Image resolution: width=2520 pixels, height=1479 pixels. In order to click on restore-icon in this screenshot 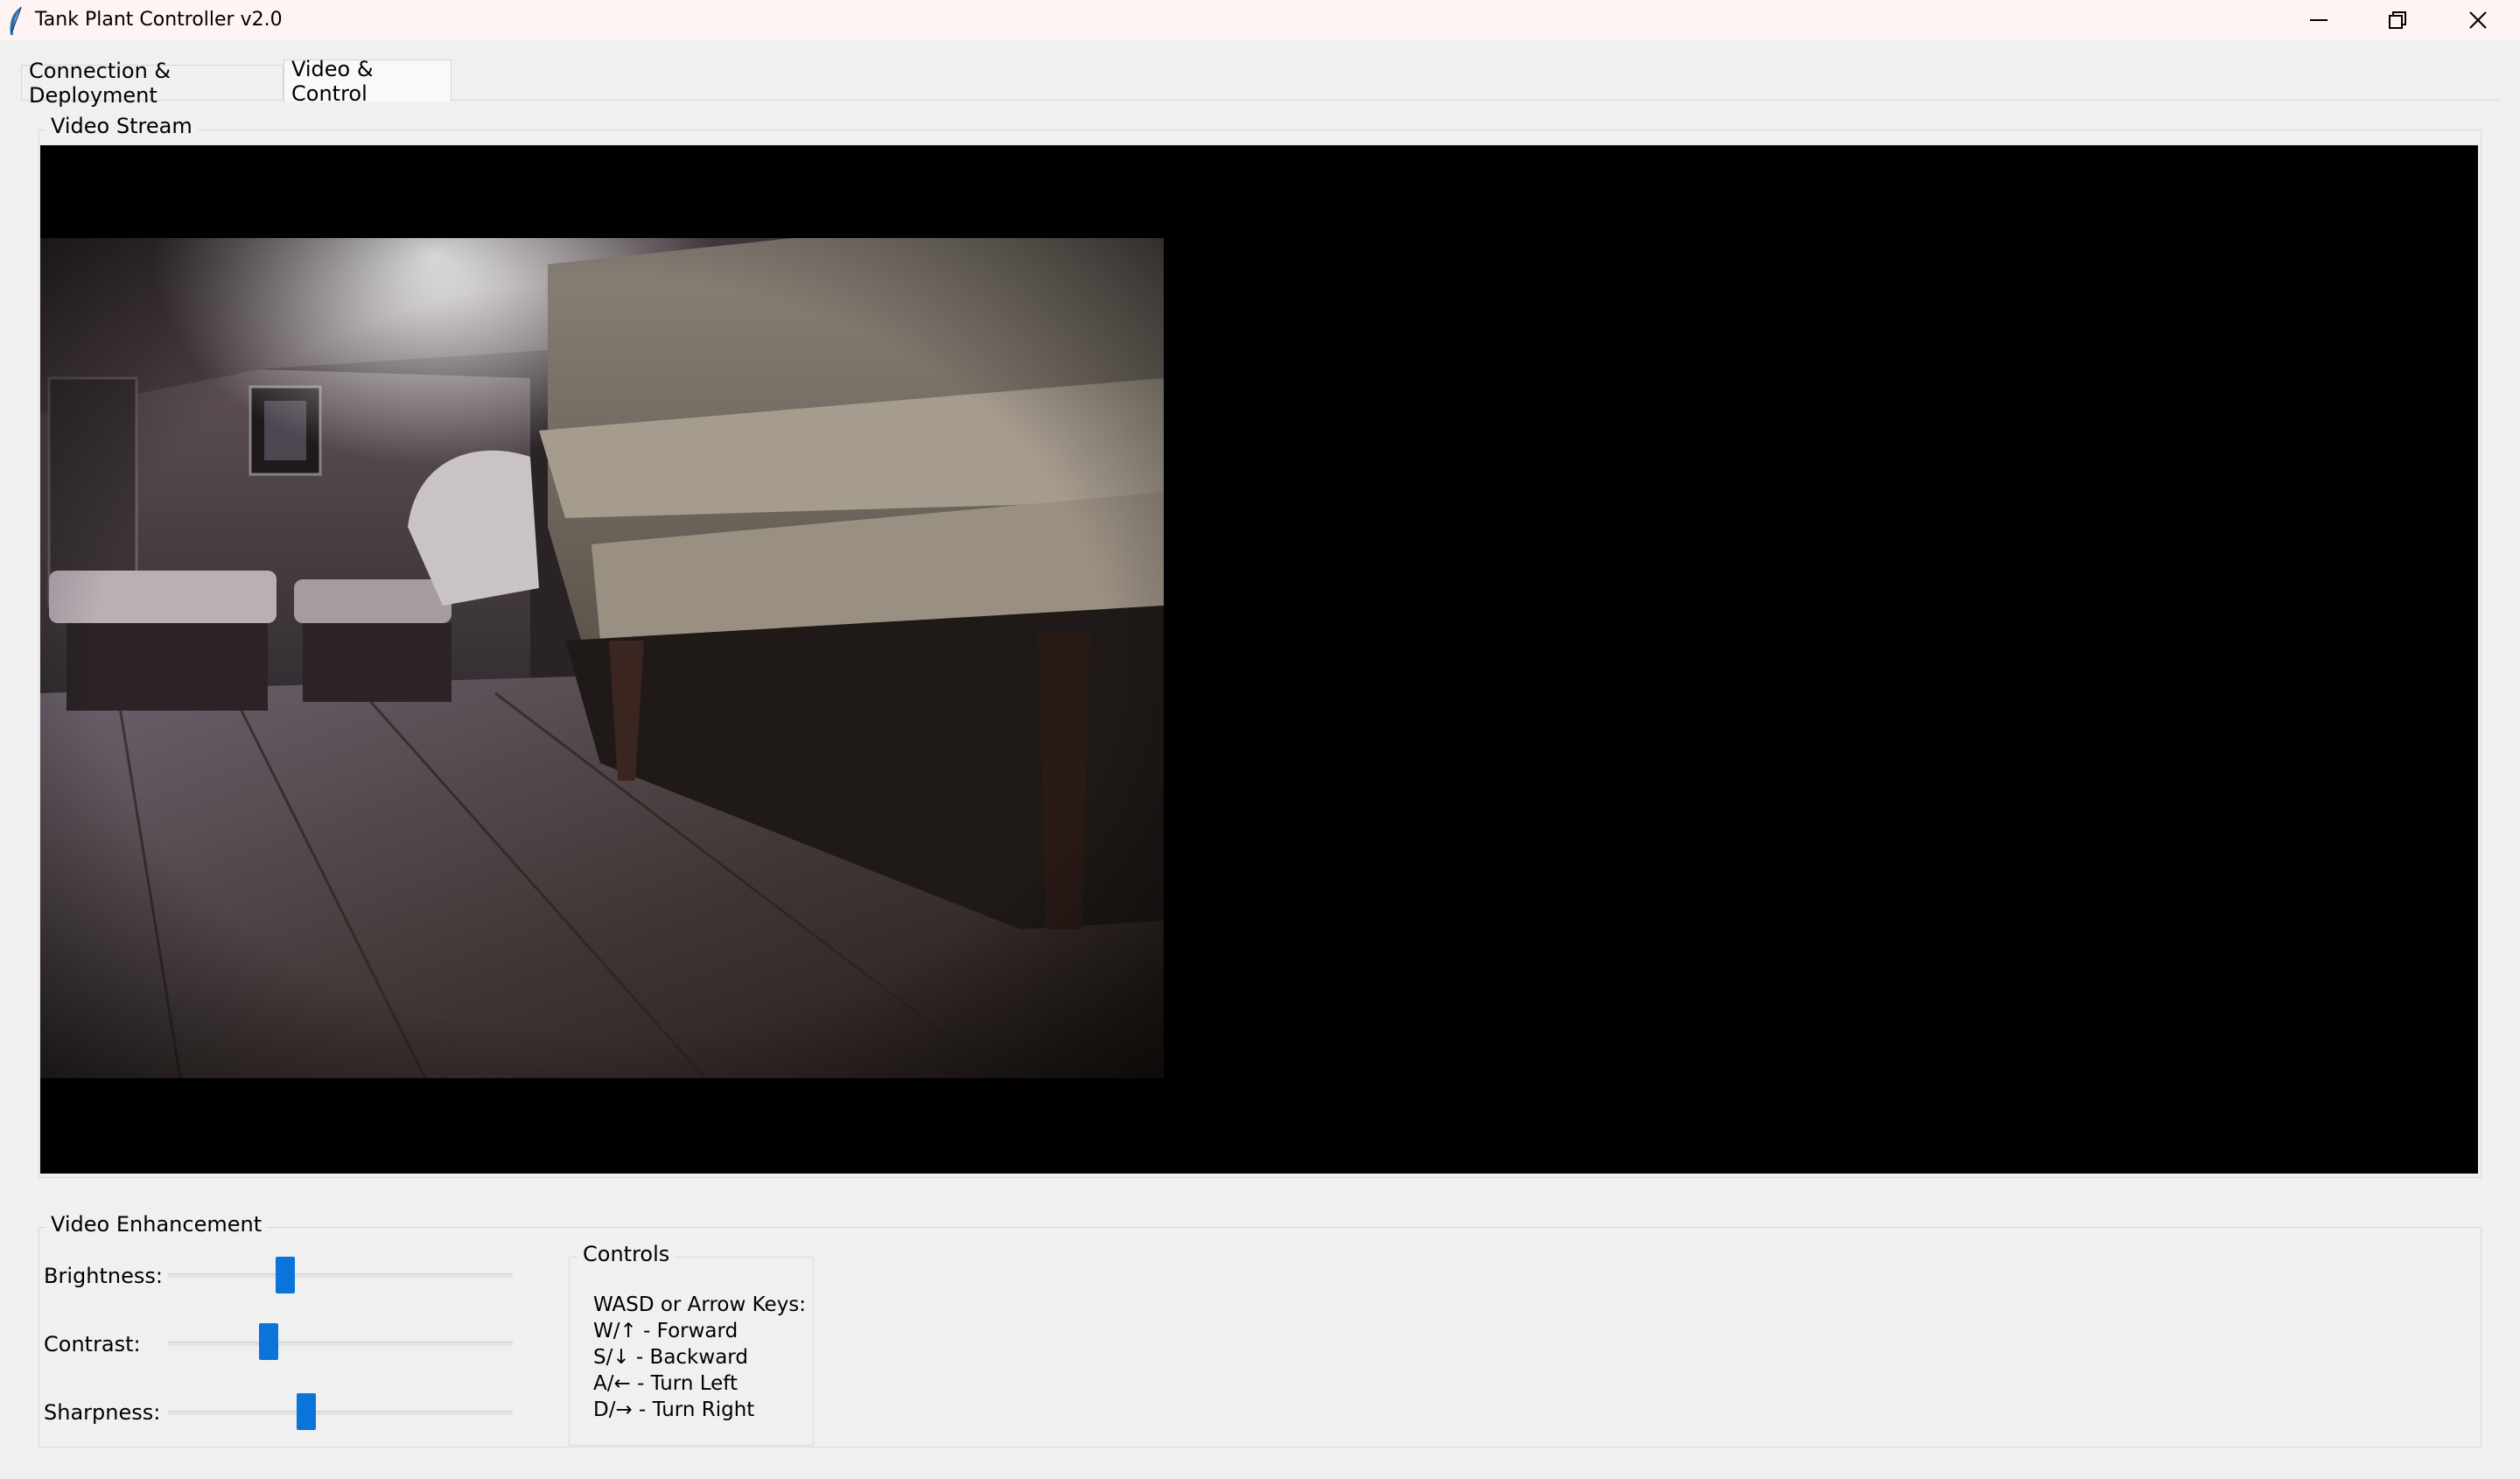, I will do `click(2397, 20)`.